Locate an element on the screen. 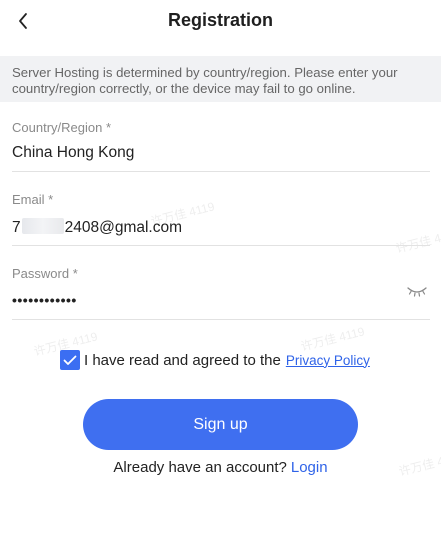 The image size is (441, 557). country-region-value: China Hong Kong is located at coordinates (73, 152).